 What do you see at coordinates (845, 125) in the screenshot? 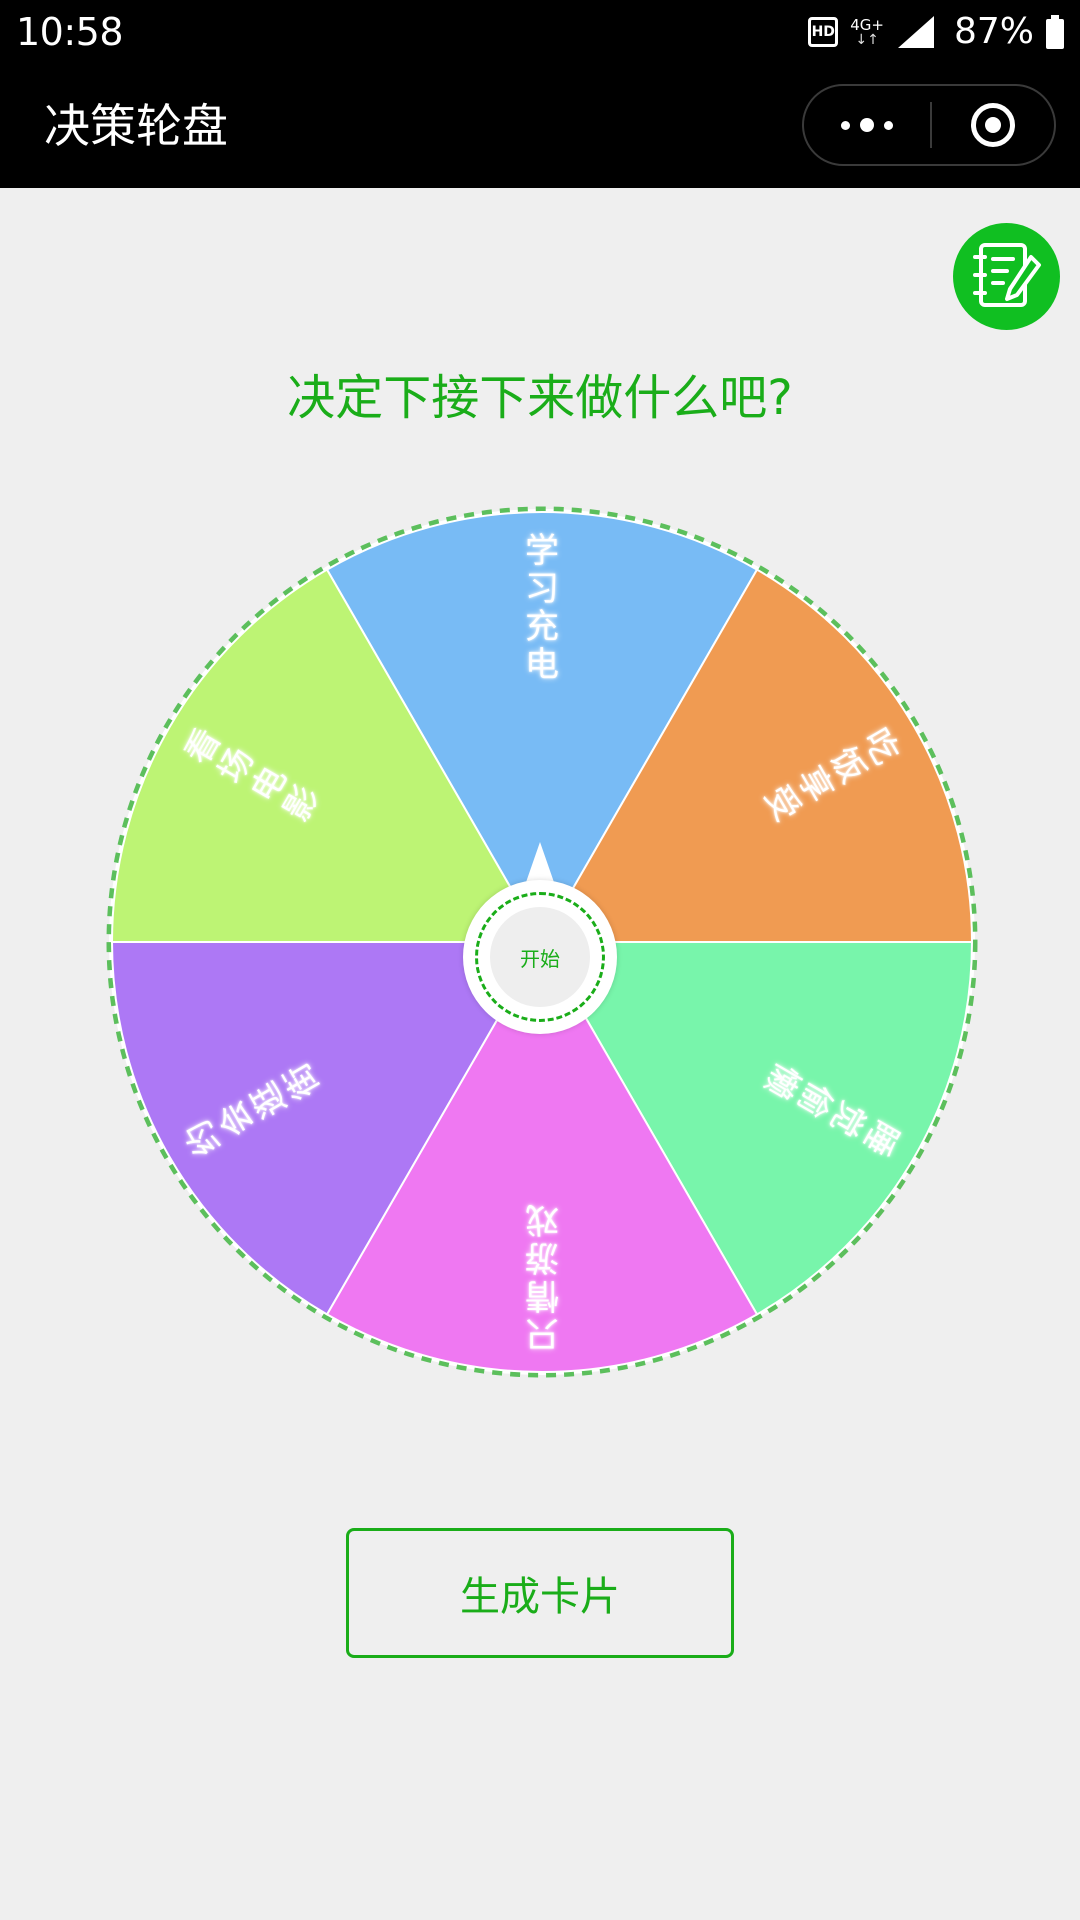
I see `more-dots-icon` at bounding box center [845, 125].